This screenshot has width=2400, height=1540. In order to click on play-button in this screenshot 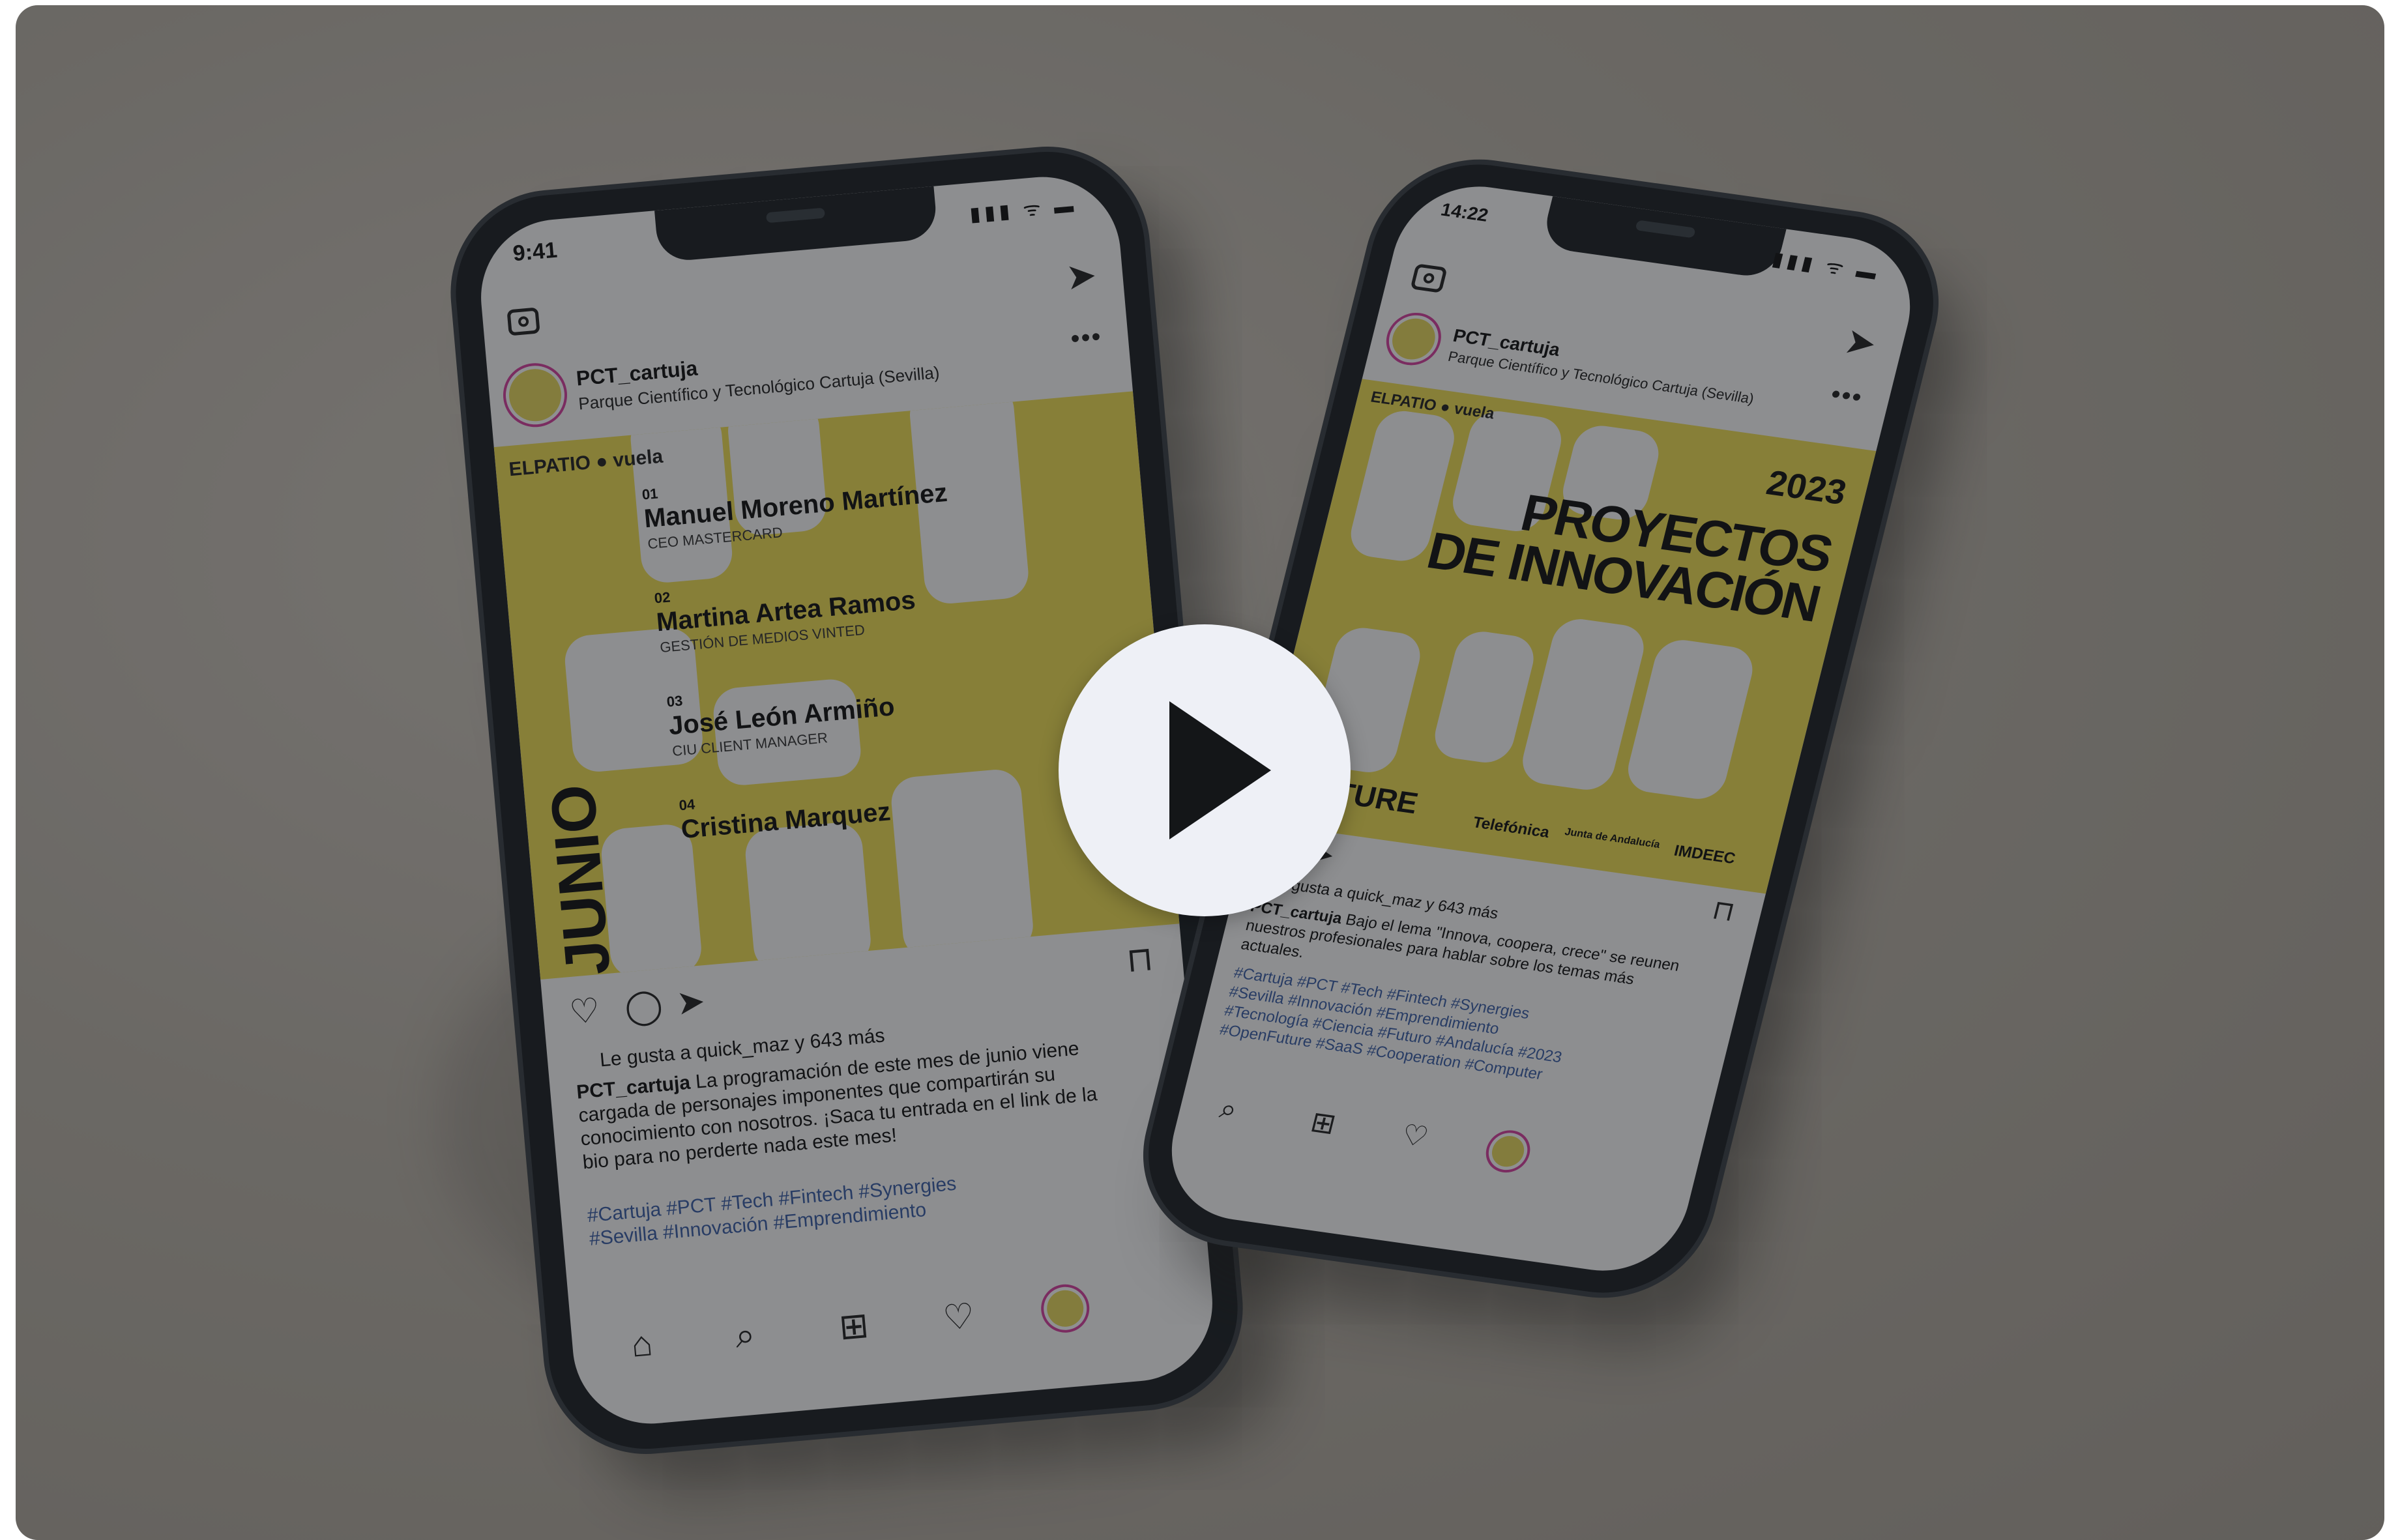, I will do `click(1205, 770)`.